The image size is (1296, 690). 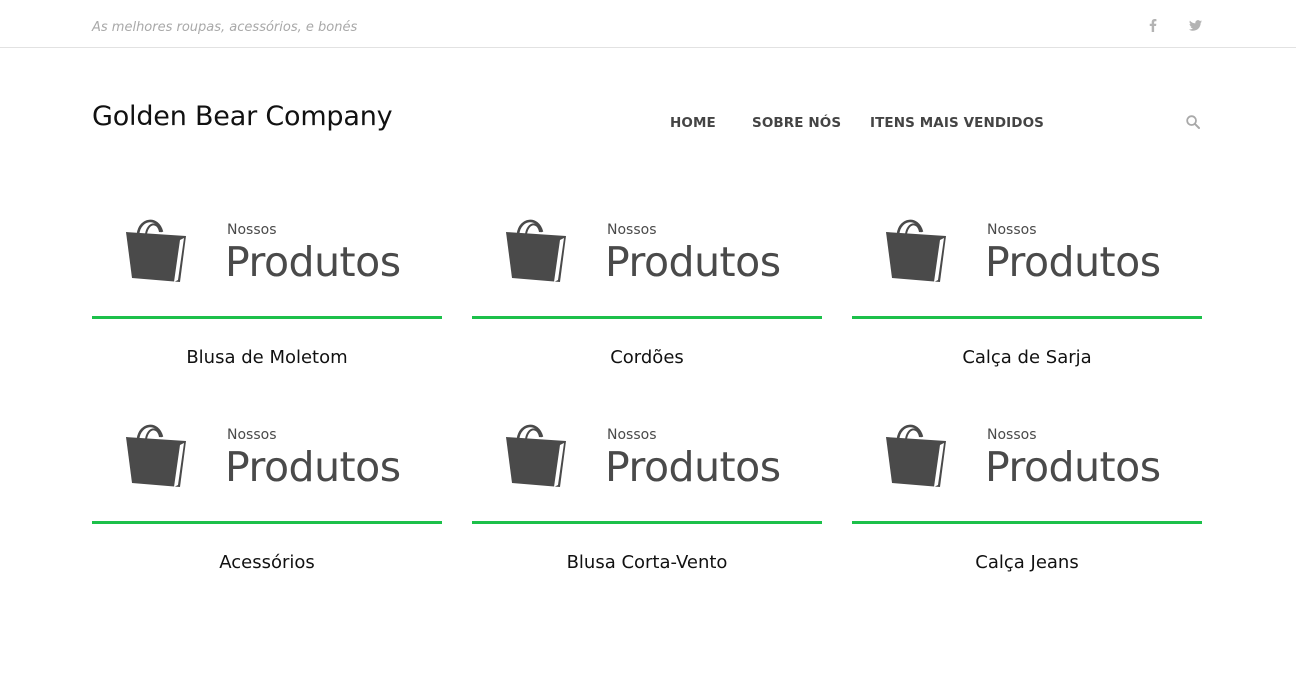 What do you see at coordinates (267, 357) in the screenshot?
I see `product-name: Blusa de Moletom` at bounding box center [267, 357].